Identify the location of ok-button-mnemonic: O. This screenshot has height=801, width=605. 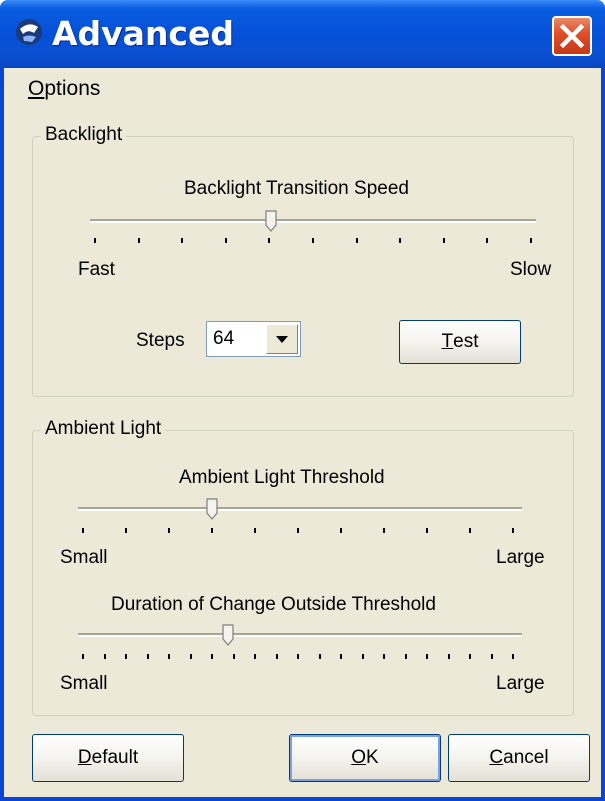
(359, 757).